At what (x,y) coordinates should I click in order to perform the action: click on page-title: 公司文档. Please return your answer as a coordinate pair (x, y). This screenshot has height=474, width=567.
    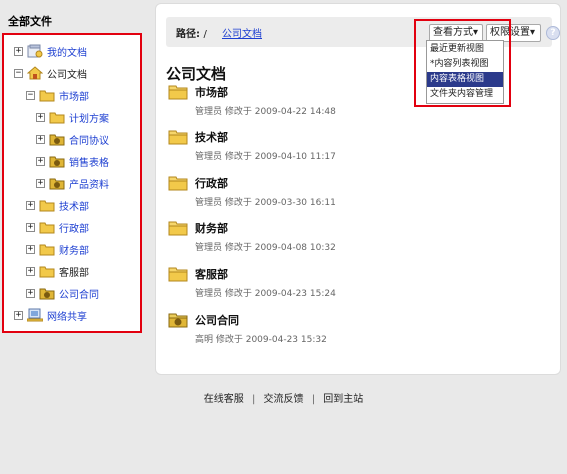
    Looking at the image, I should click on (196, 74).